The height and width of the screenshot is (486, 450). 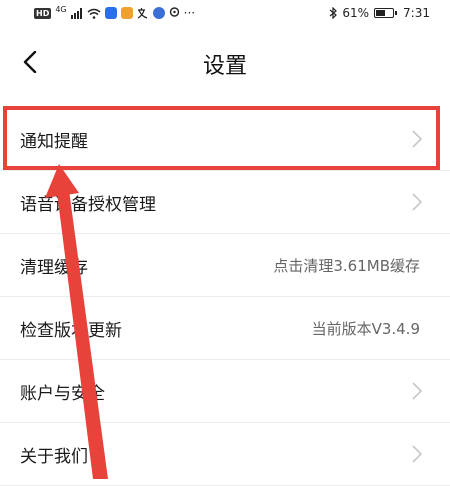 What do you see at coordinates (71, 330) in the screenshot?
I see `row-label: 检查版本更新` at bounding box center [71, 330].